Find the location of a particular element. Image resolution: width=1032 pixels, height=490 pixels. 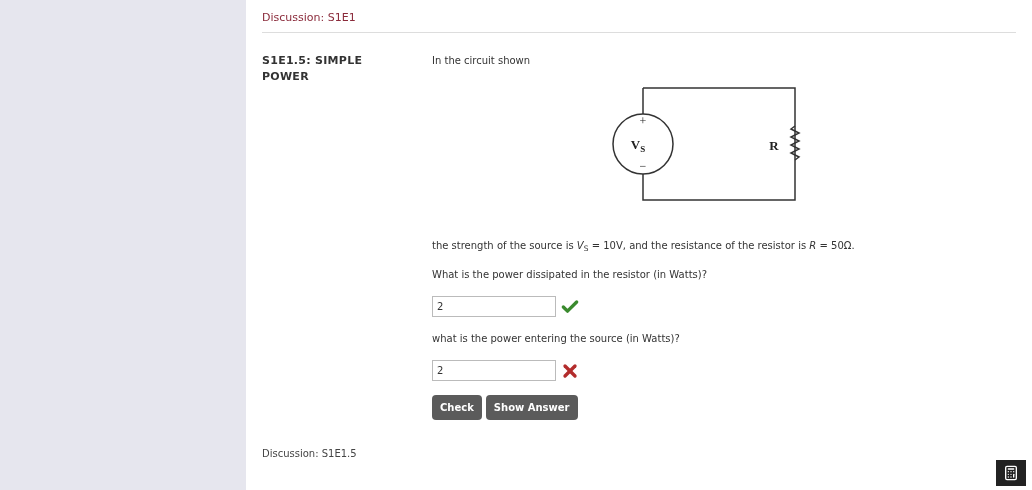

problem-title: S1E1.5: SIMPLE POWER is located at coordinates (313, 69).